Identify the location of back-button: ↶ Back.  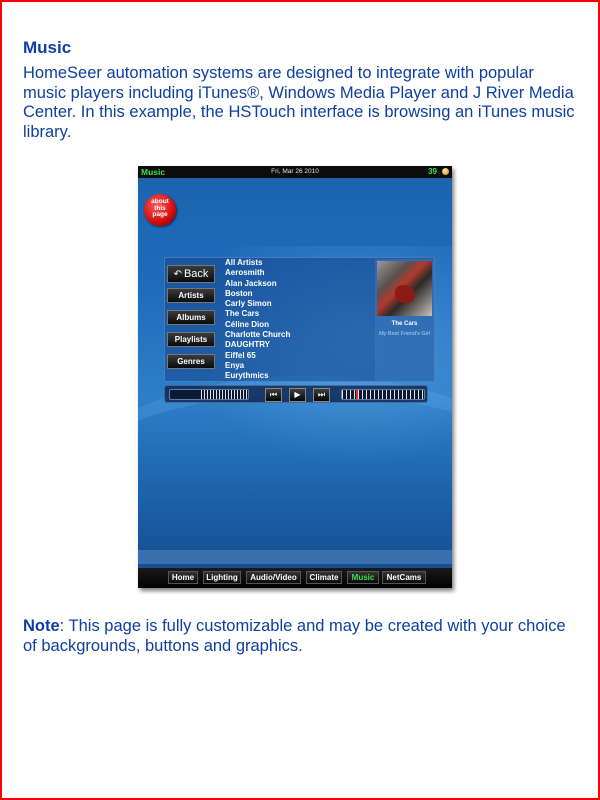
(191, 274).